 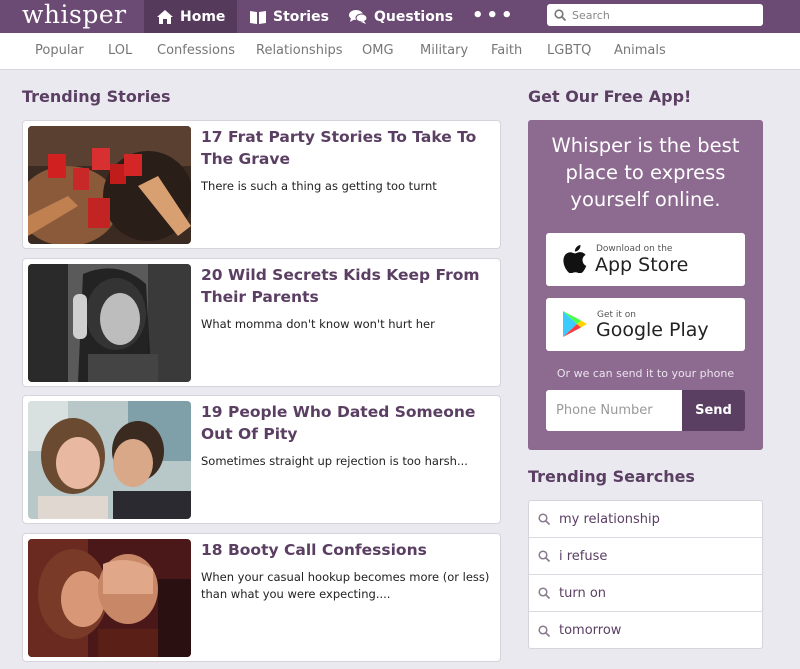 What do you see at coordinates (358, 17) in the screenshot?
I see `chat-bubbles-icon` at bounding box center [358, 17].